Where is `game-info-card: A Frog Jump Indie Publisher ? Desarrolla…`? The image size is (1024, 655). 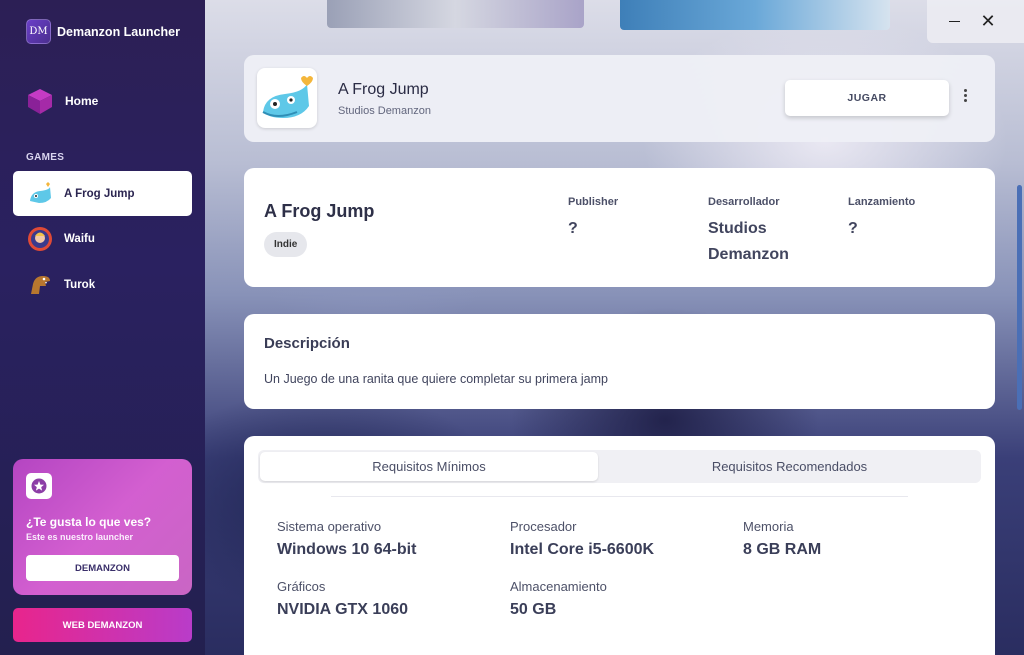 game-info-card: A Frog Jump Indie Publisher ? Desarrolla… is located at coordinates (619, 227).